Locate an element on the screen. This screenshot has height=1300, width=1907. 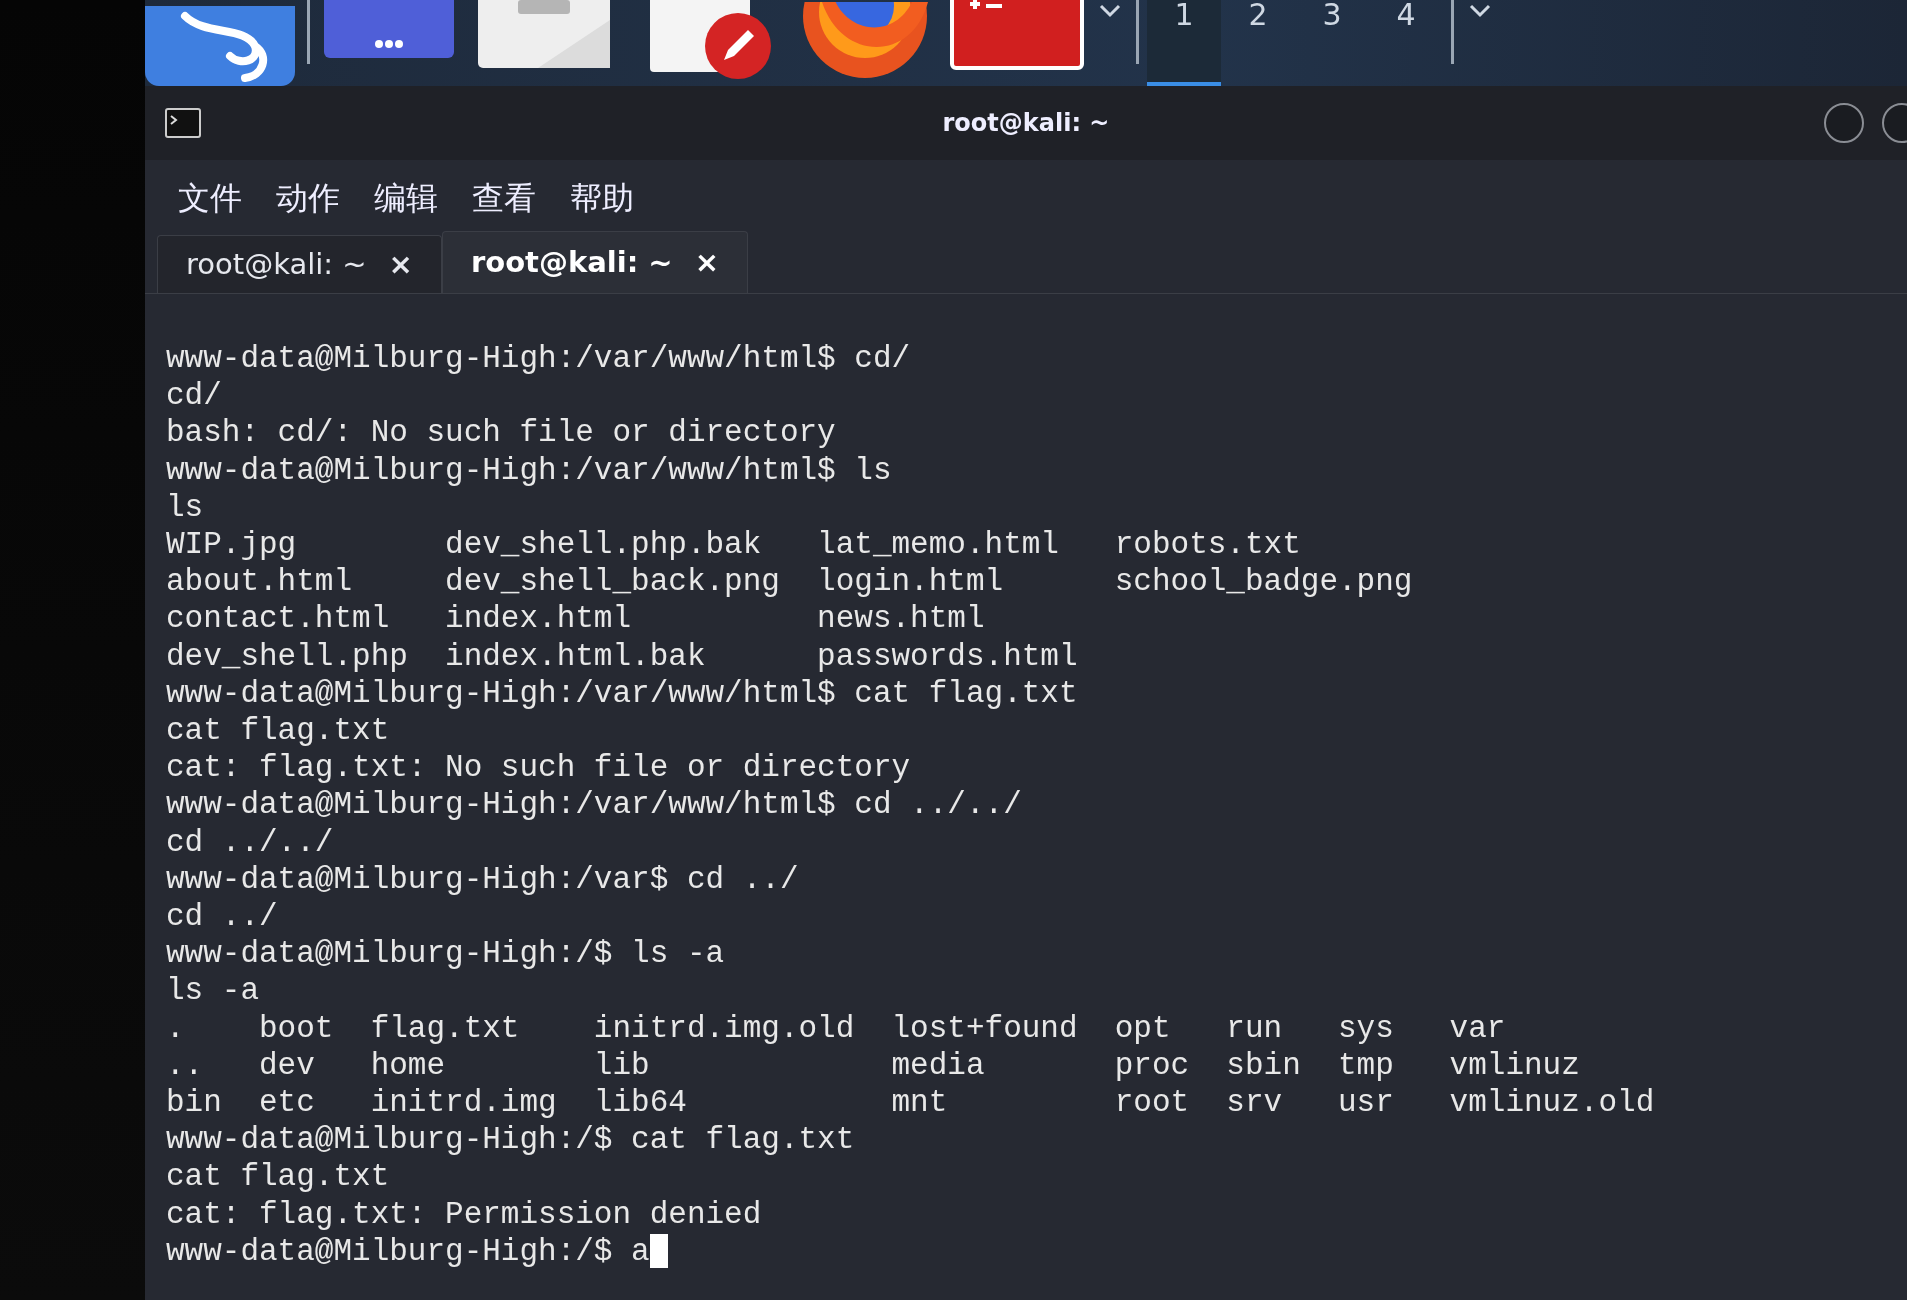
terminal-line: www-data@Milburg-High:/var/www/html$ ls is located at coordinates (529, 470).